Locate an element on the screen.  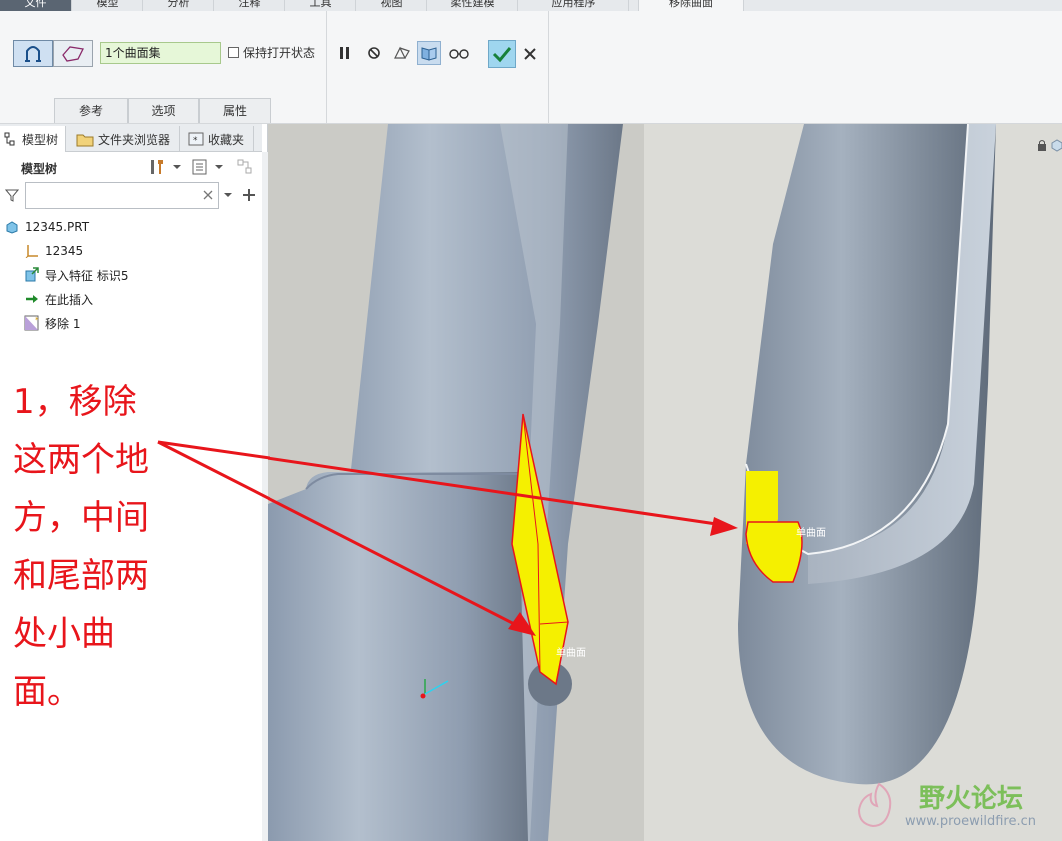
note-line: 方，中间 is located at coordinates (81, 518).